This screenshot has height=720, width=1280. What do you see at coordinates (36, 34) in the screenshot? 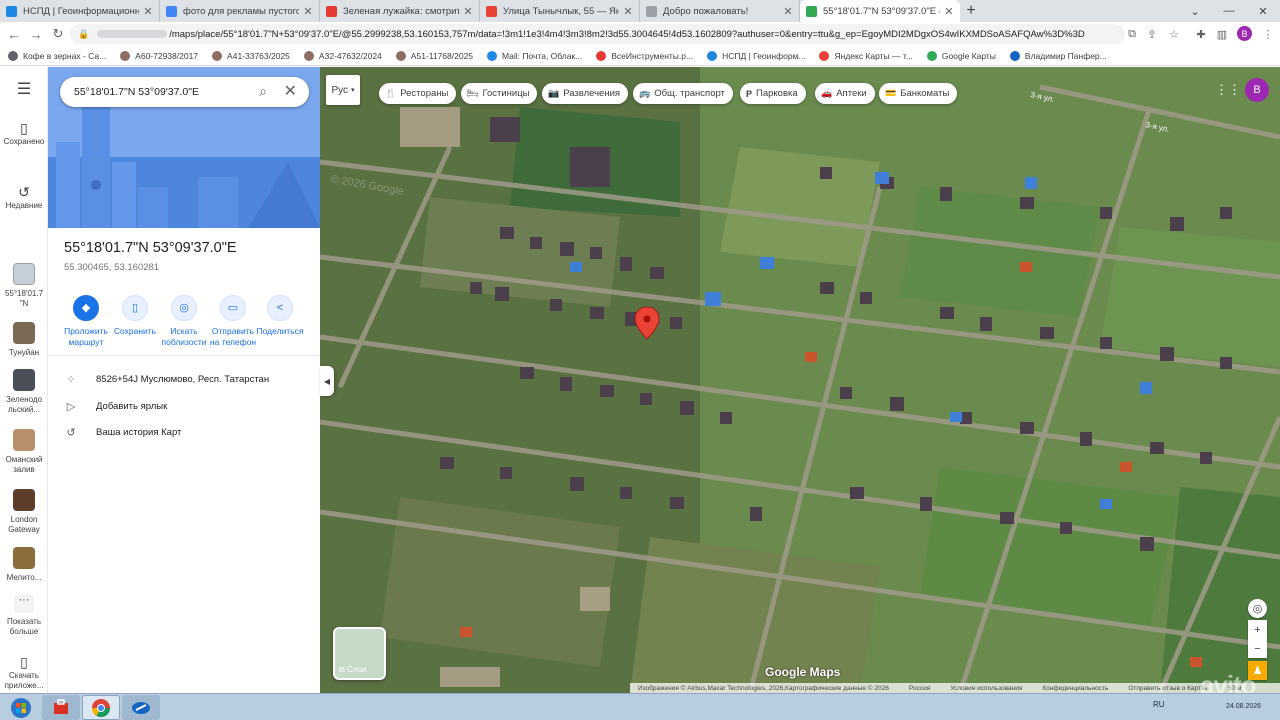
I see `forward-icon: →` at bounding box center [36, 34].